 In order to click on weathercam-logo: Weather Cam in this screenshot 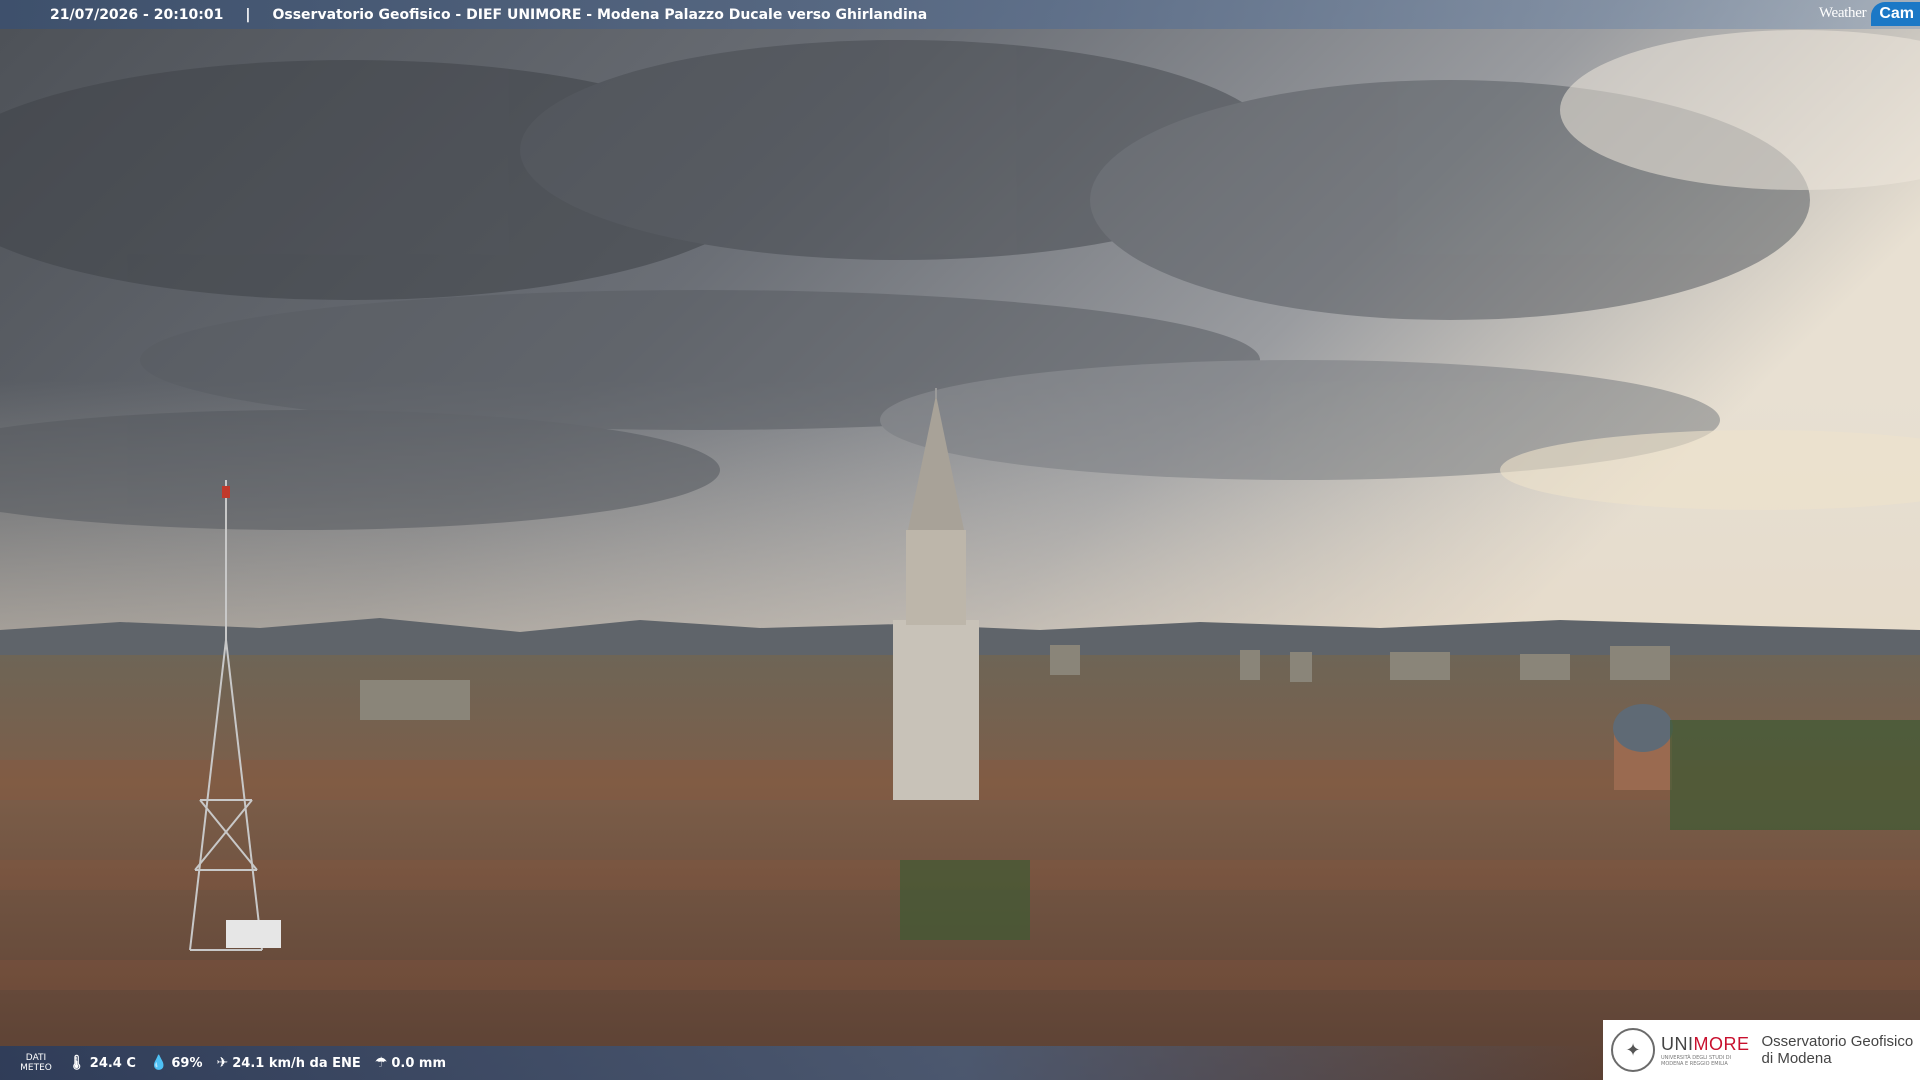, I will do `click(1867, 13)`.